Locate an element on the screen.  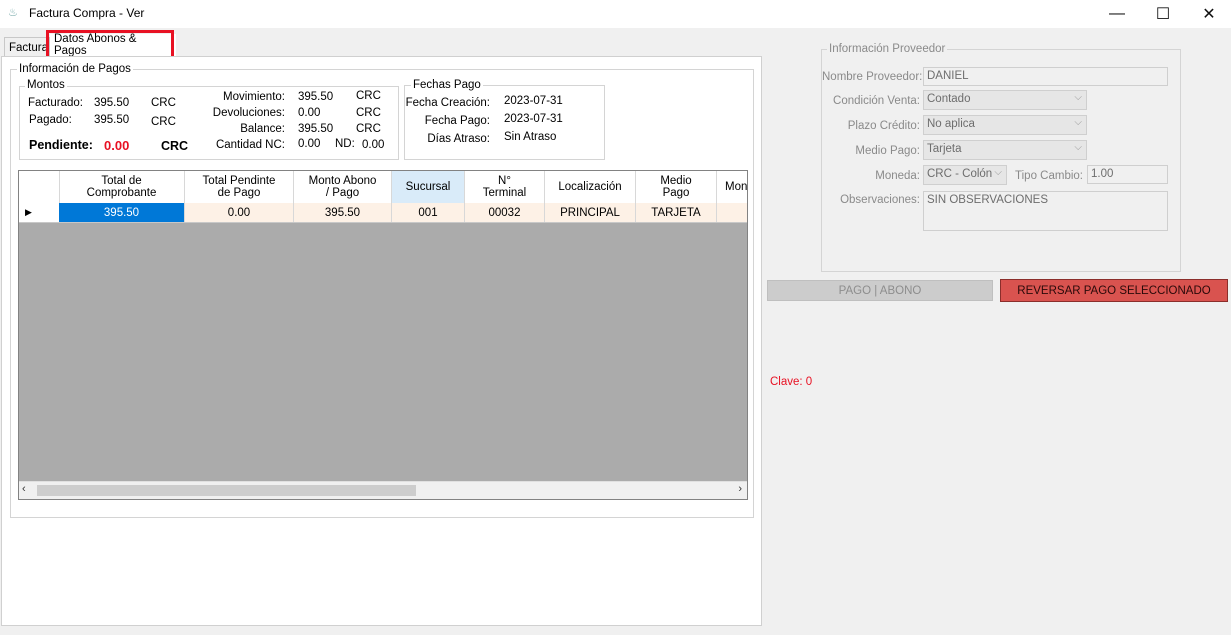
devoluciones-value: 0.00 is located at coordinates (309, 113).